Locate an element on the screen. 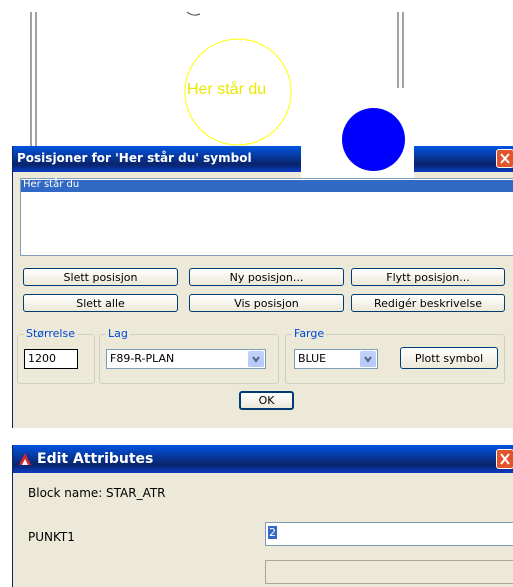 The image size is (513, 587). edit-attributes-titlebar: Edit Attributes is located at coordinates (263, 459).